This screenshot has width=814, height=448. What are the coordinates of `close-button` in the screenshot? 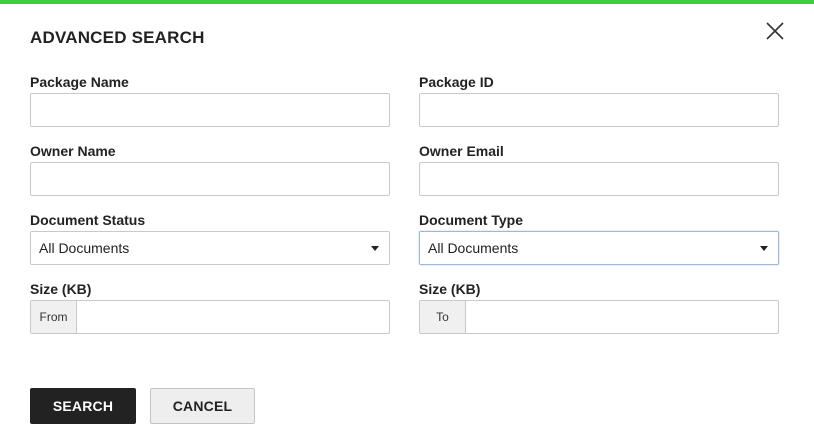 It's located at (775, 31).